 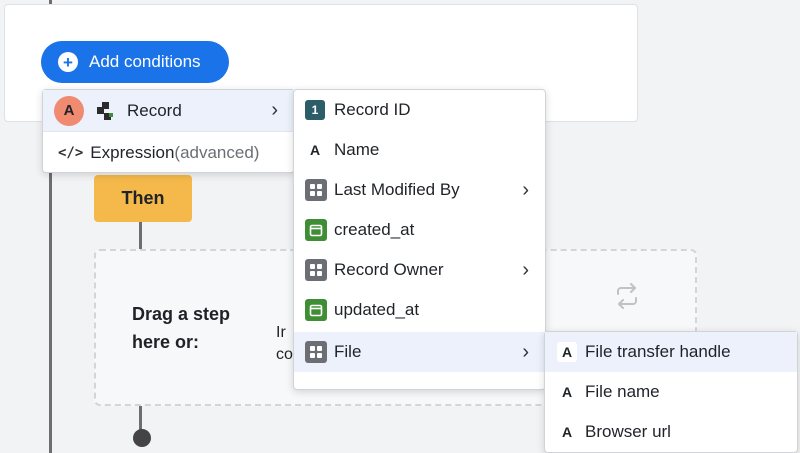 What do you see at coordinates (181, 328) in the screenshot?
I see `dropzone-text: Drag a step here or:` at bounding box center [181, 328].